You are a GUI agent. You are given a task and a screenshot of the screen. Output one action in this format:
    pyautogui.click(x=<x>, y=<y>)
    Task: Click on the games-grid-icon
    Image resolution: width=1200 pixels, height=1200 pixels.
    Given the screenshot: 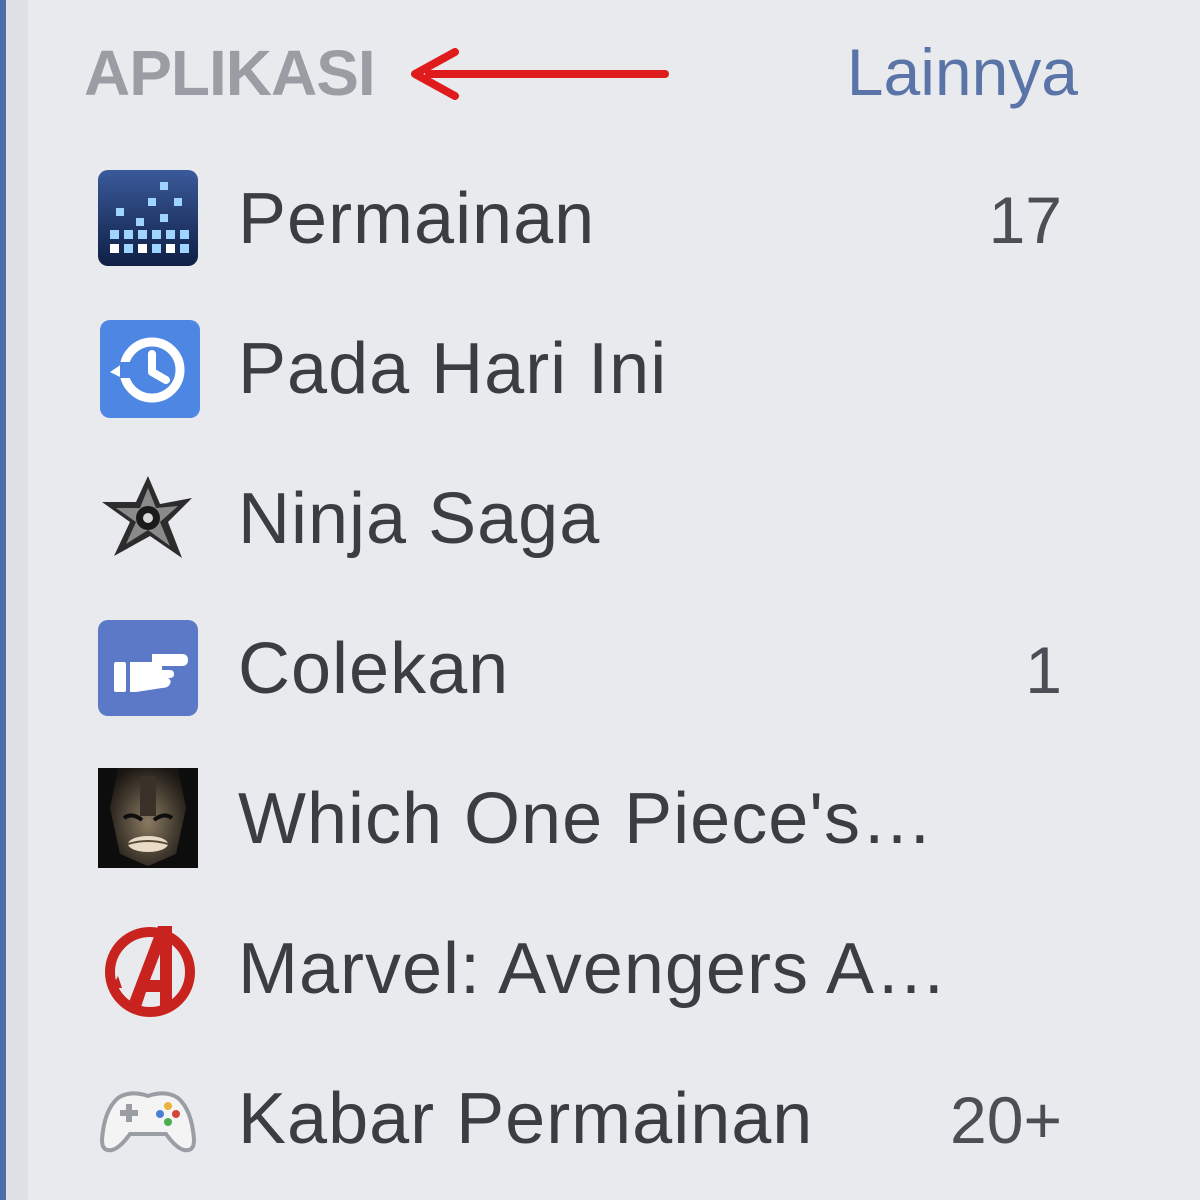 What is the action you would take?
    pyautogui.click(x=148, y=218)
    